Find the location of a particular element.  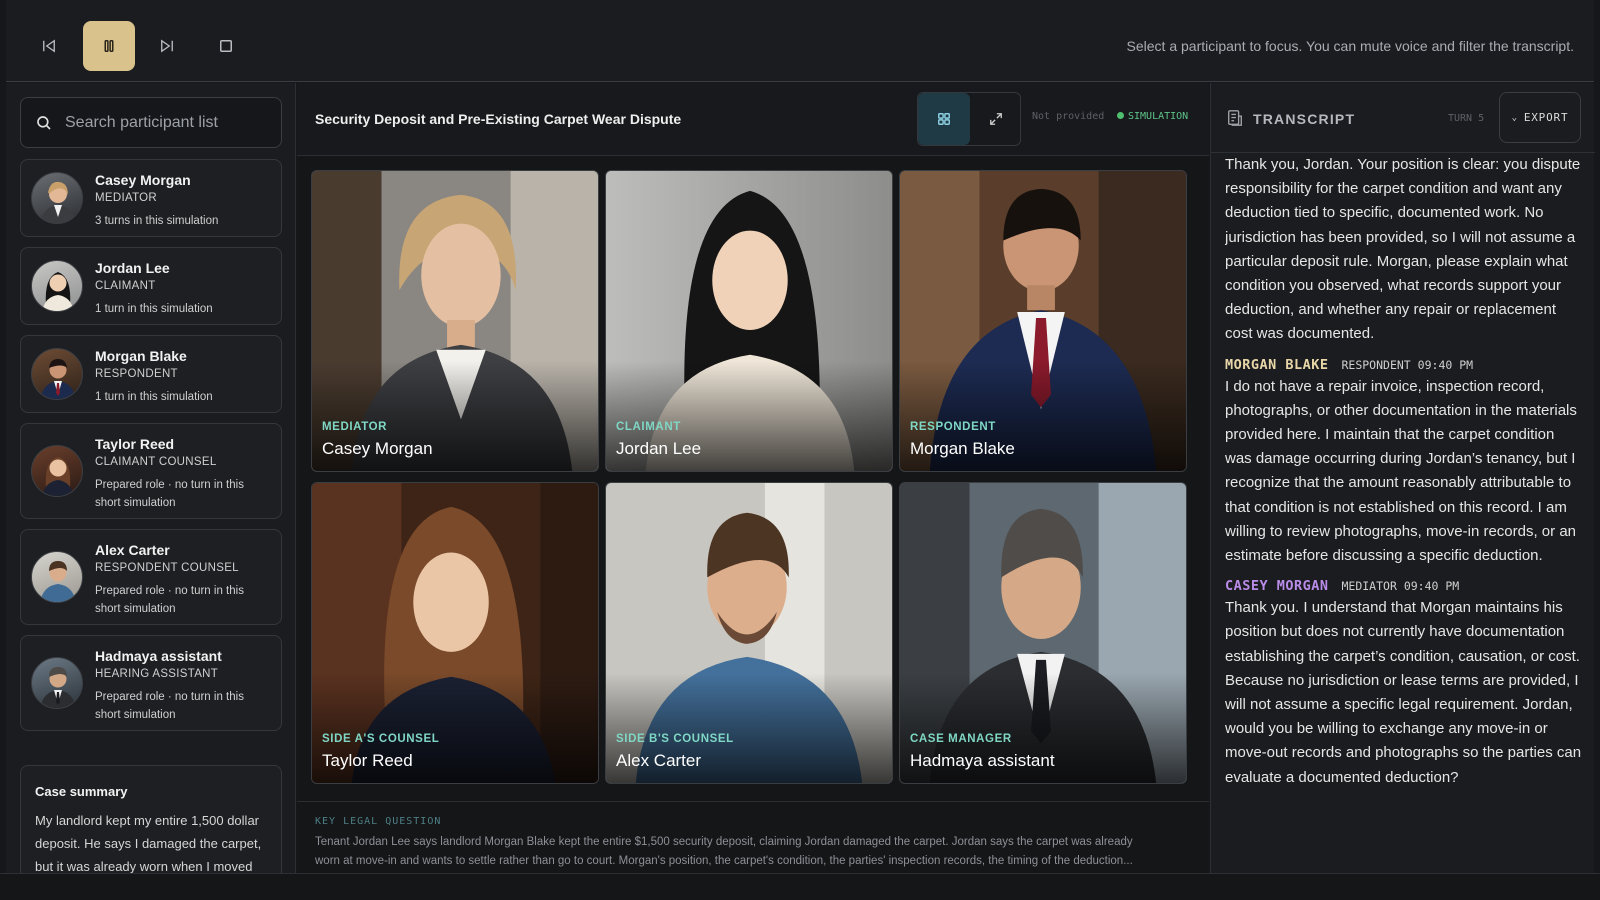

tile-name: Alex Carter is located at coordinates (659, 760).